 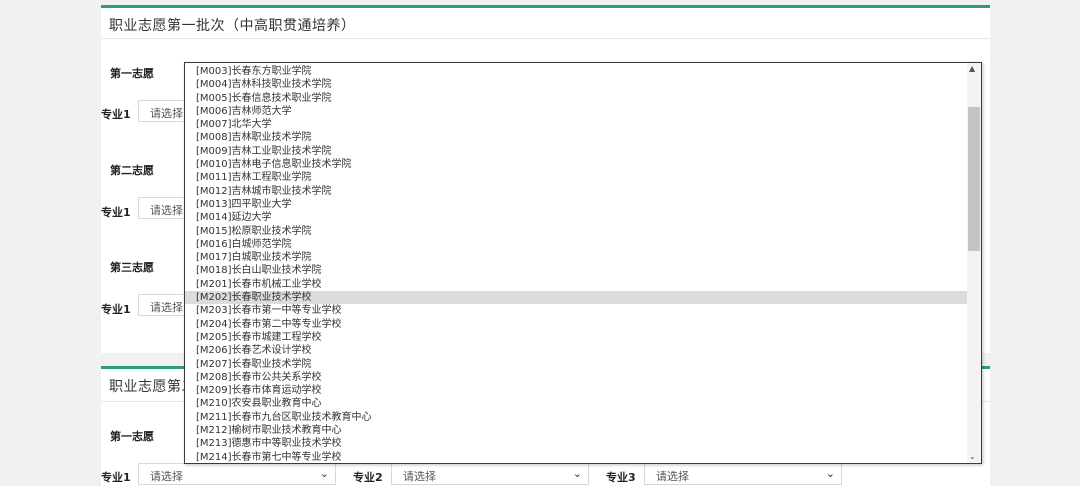 What do you see at coordinates (743, 474) in the screenshot?
I see `major3-select-b2: 请选择 ⌄` at bounding box center [743, 474].